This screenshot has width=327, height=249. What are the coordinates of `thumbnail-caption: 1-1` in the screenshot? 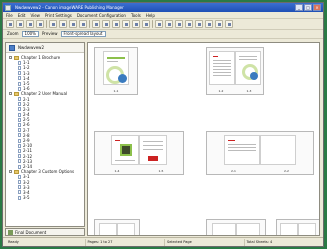 It's located at (116, 91).